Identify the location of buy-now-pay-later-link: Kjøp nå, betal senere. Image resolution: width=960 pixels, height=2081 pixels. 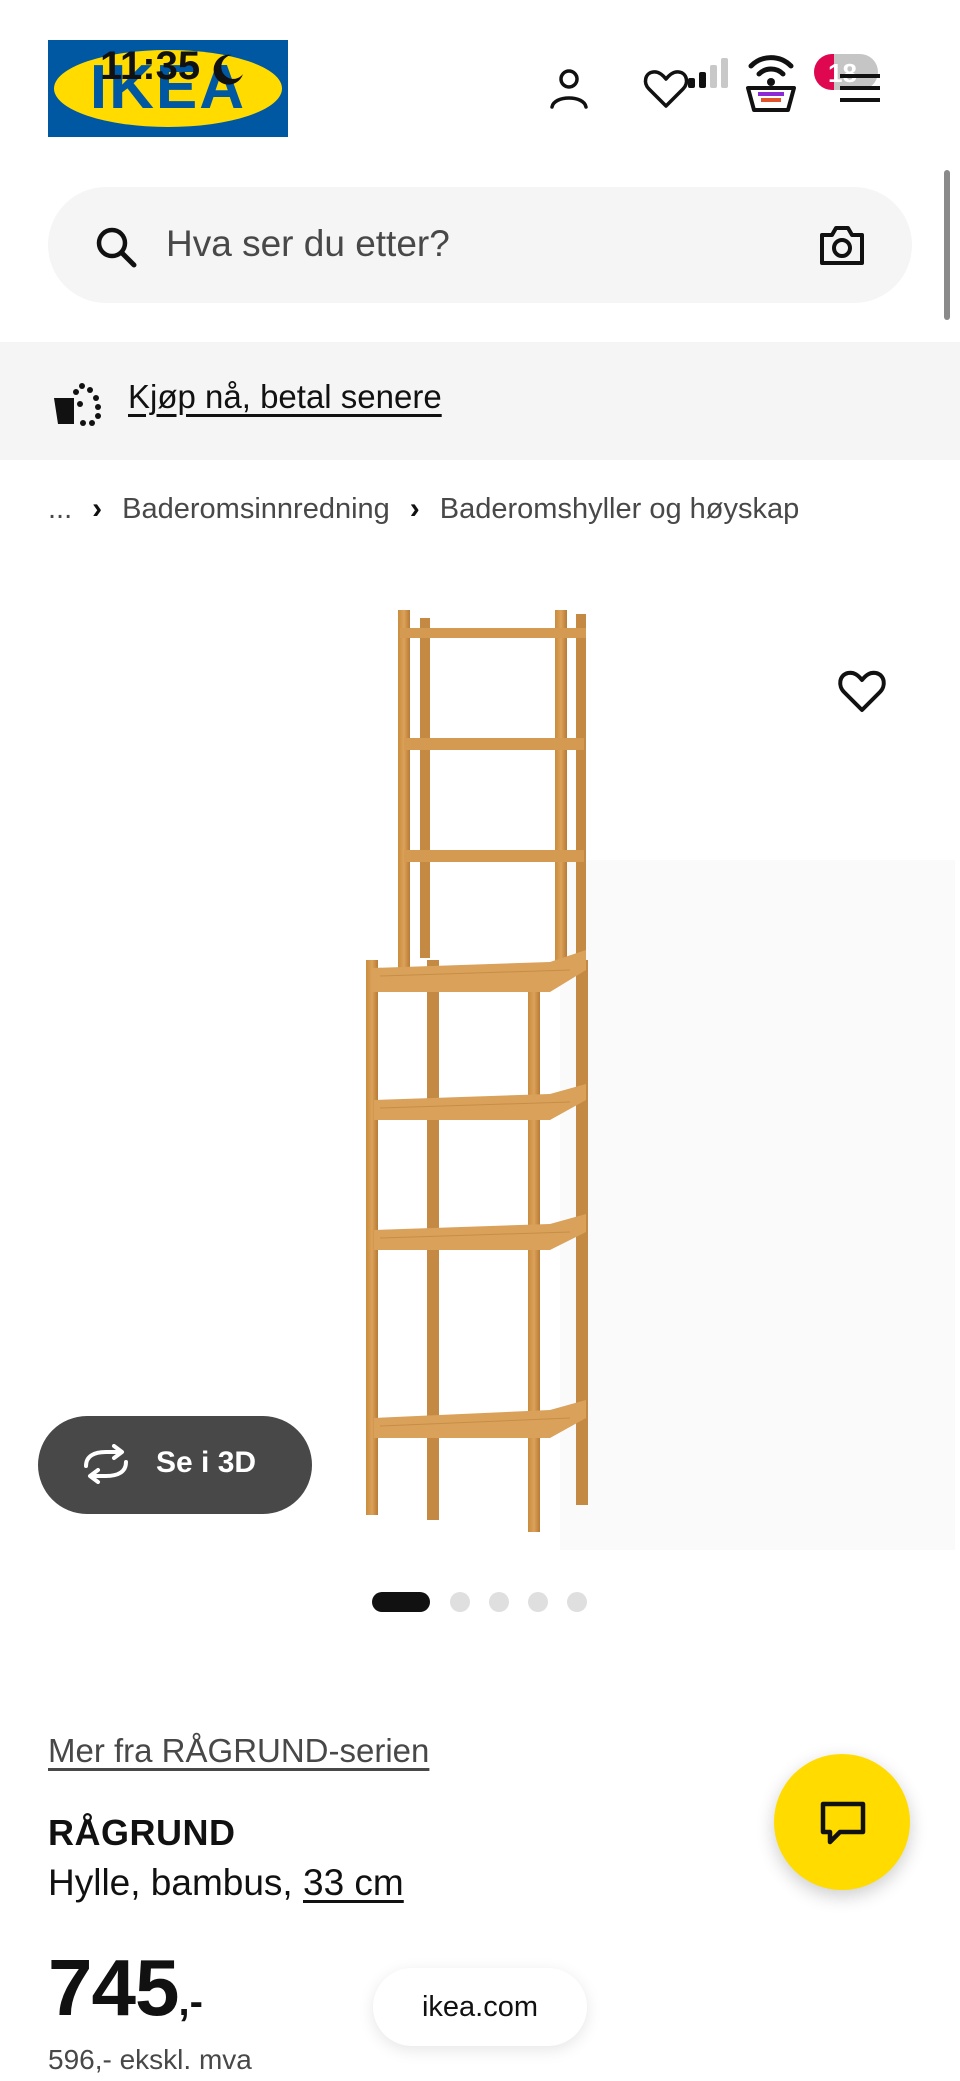
(285, 397).